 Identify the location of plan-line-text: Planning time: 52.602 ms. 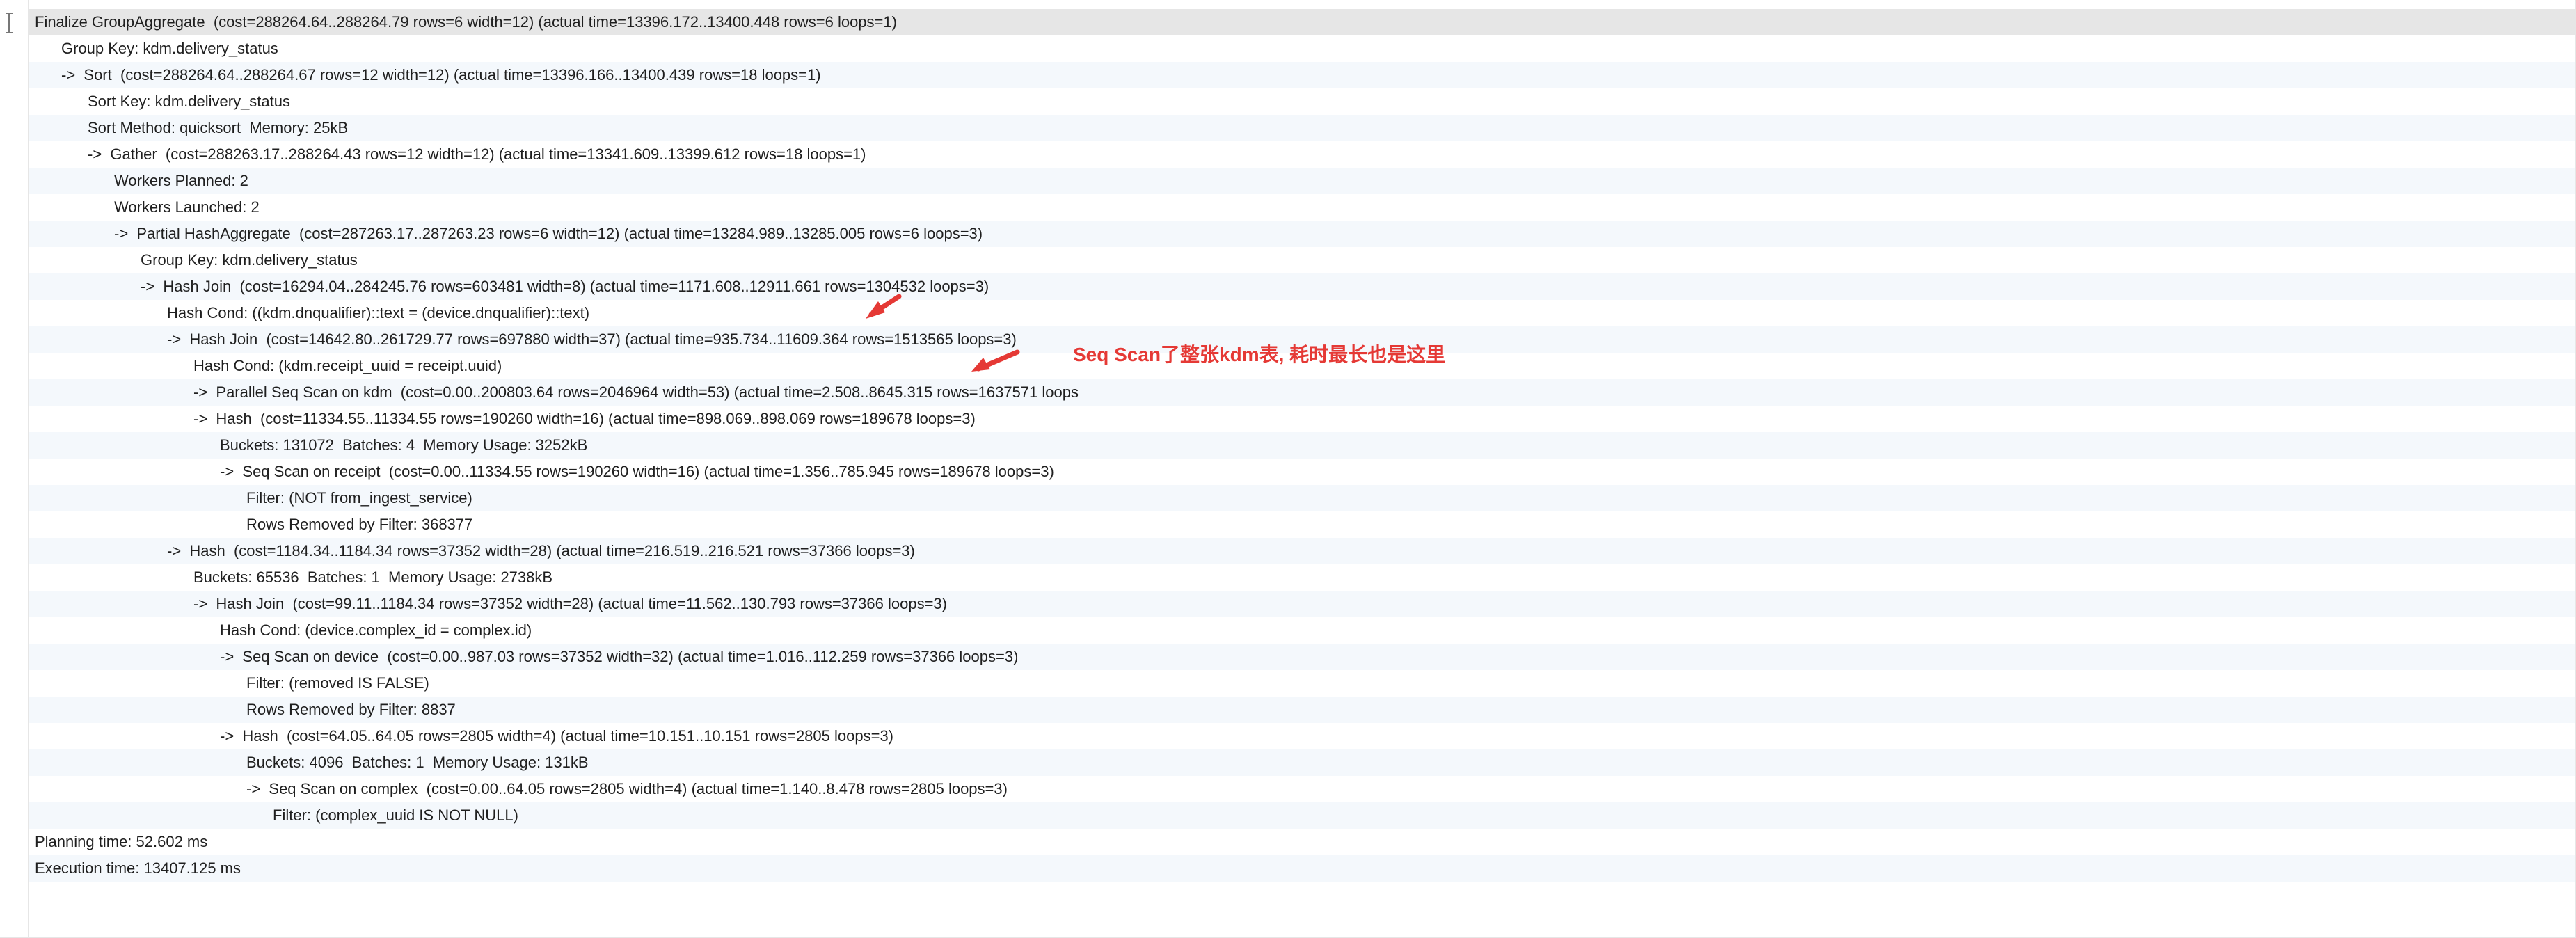
(121, 841).